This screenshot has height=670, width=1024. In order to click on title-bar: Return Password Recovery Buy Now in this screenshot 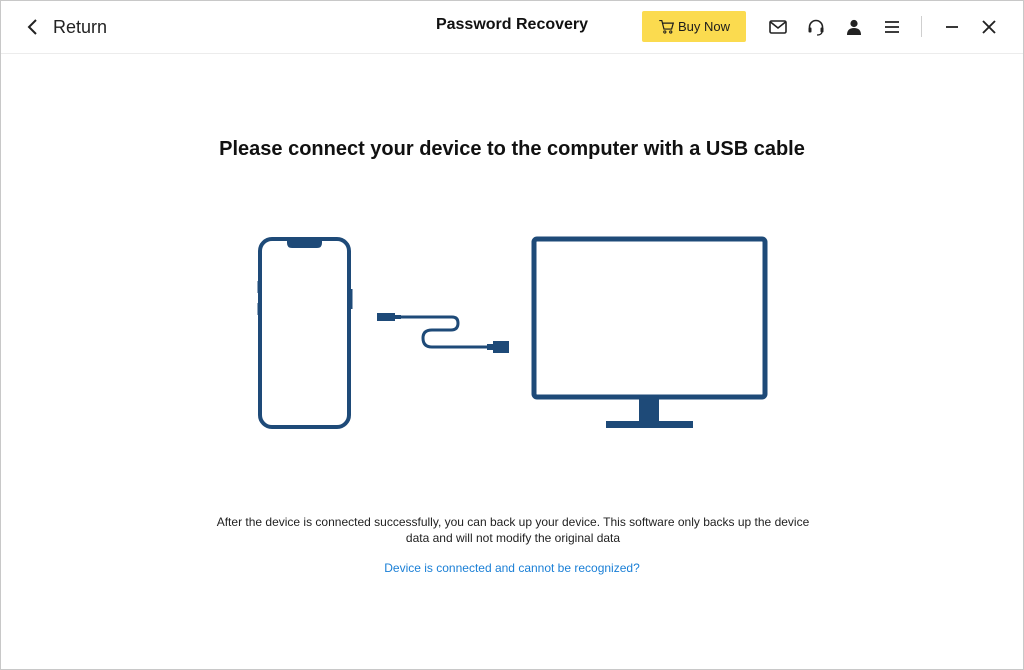, I will do `click(512, 27)`.